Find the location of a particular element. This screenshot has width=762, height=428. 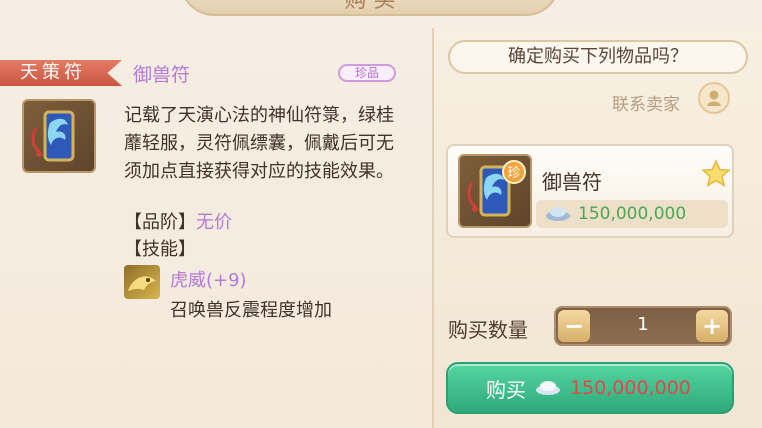

buy-price: 150,000,000 is located at coordinates (630, 388).